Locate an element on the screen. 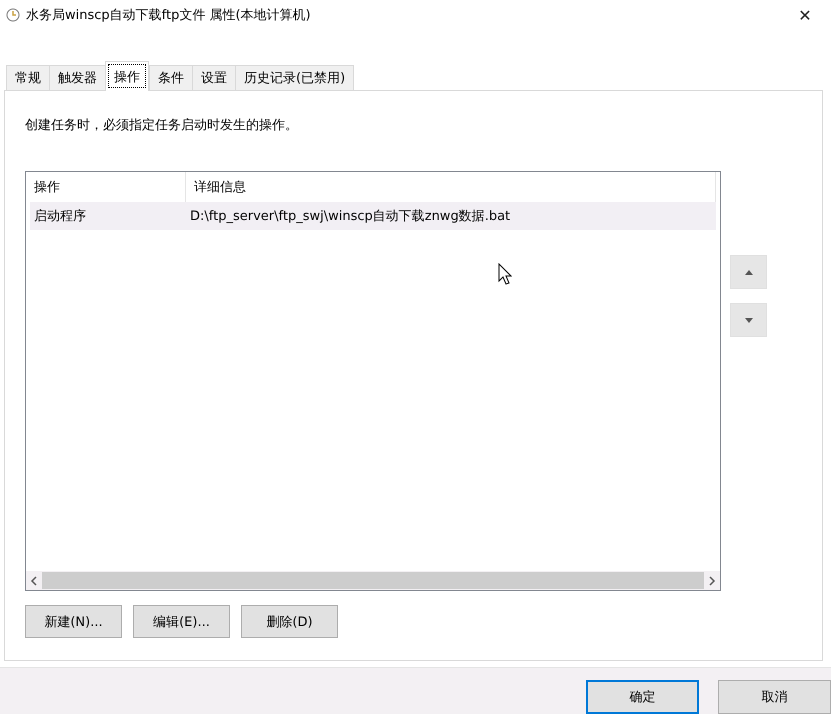 The image size is (831, 714). clock-icon is located at coordinates (13, 15).